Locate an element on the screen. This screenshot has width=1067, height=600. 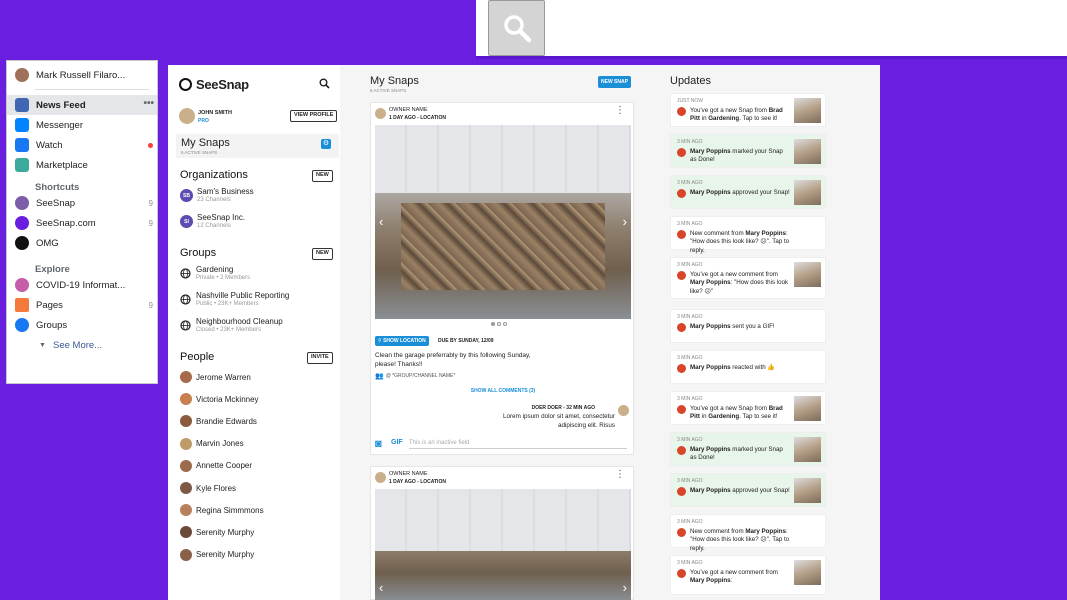
person-item: Regina Simmmons is located at coordinates (222, 510).